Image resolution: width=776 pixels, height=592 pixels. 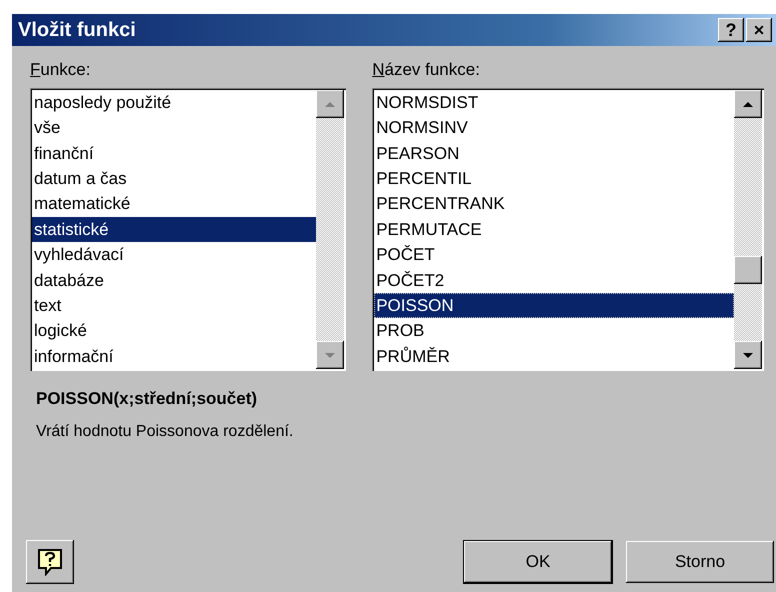 What do you see at coordinates (554, 356) in the screenshot?
I see `list-item: PRŮMĚR` at bounding box center [554, 356].